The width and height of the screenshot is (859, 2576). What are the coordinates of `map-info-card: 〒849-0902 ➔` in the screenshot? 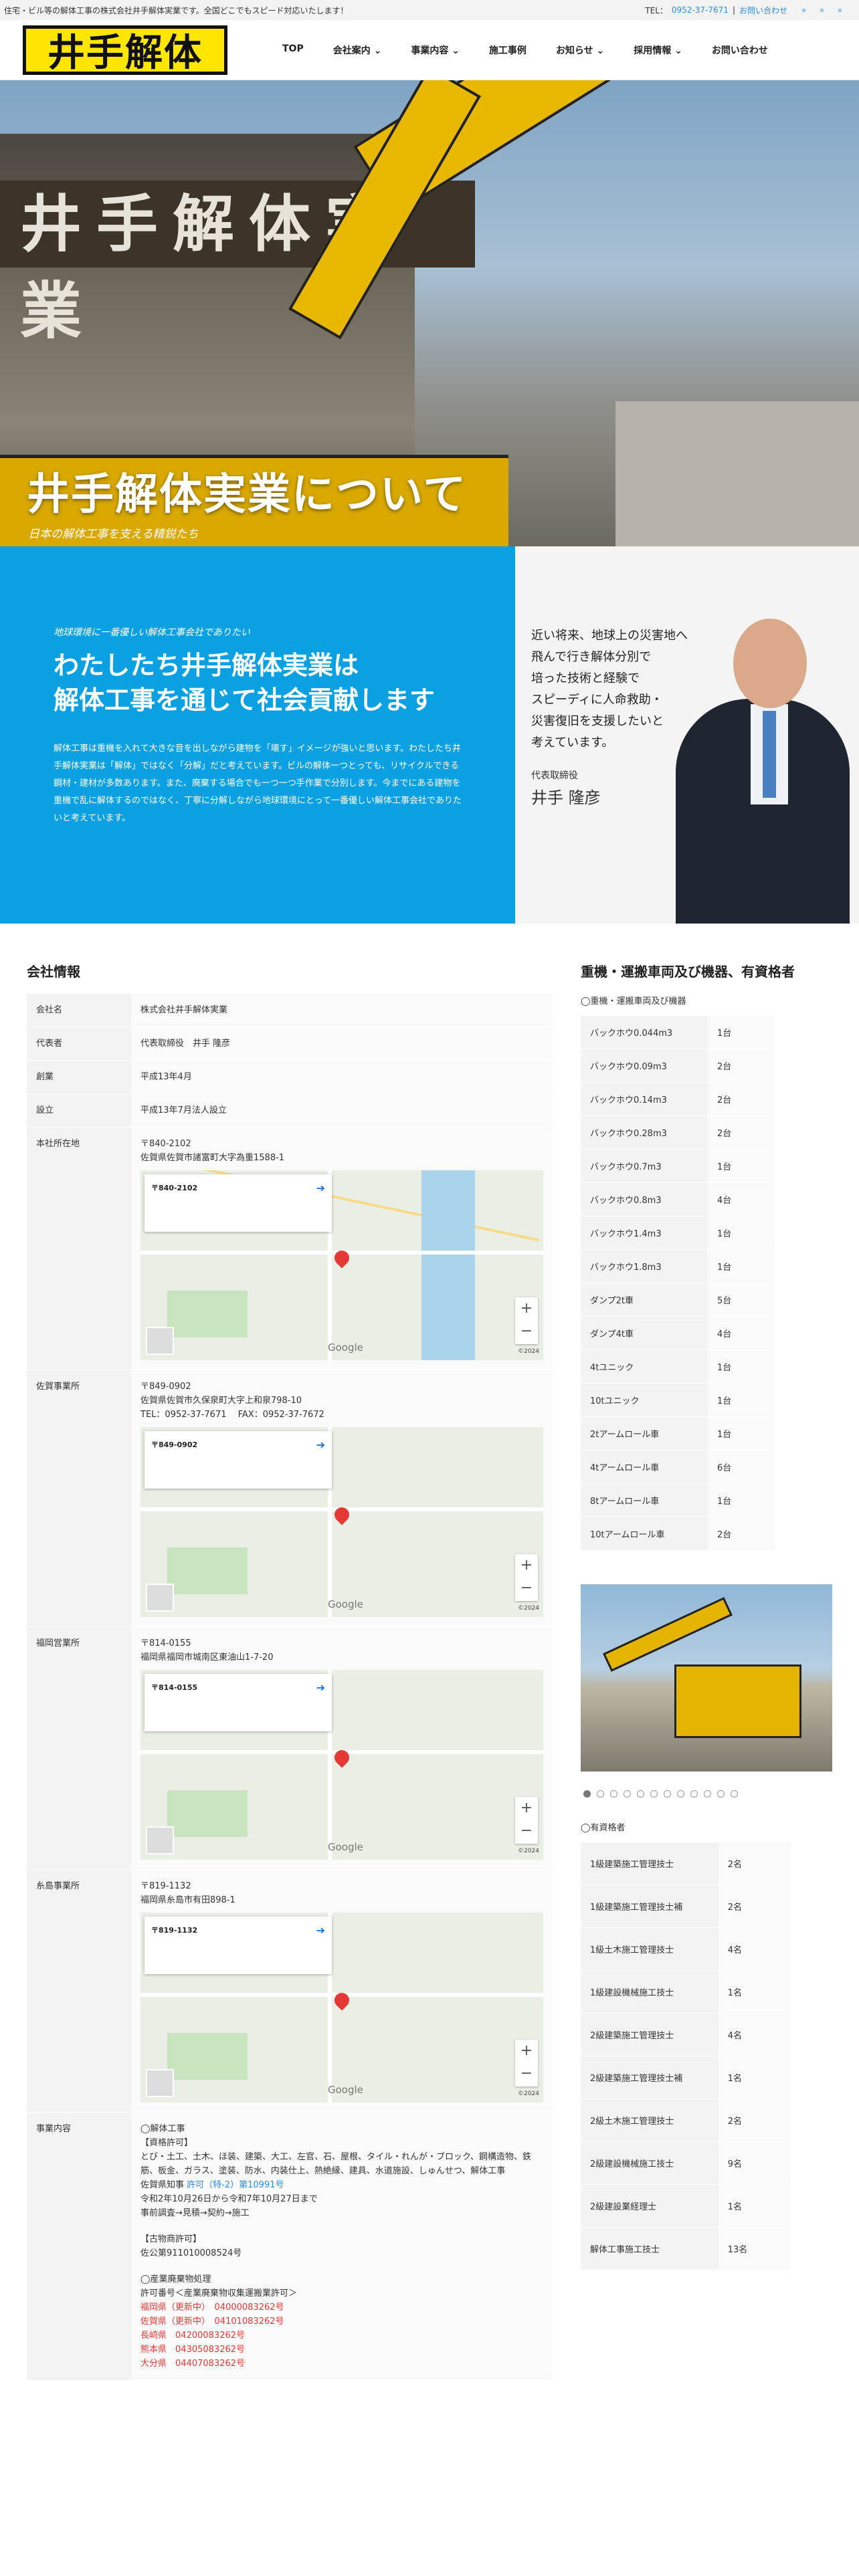 It's located at (239, 1460).